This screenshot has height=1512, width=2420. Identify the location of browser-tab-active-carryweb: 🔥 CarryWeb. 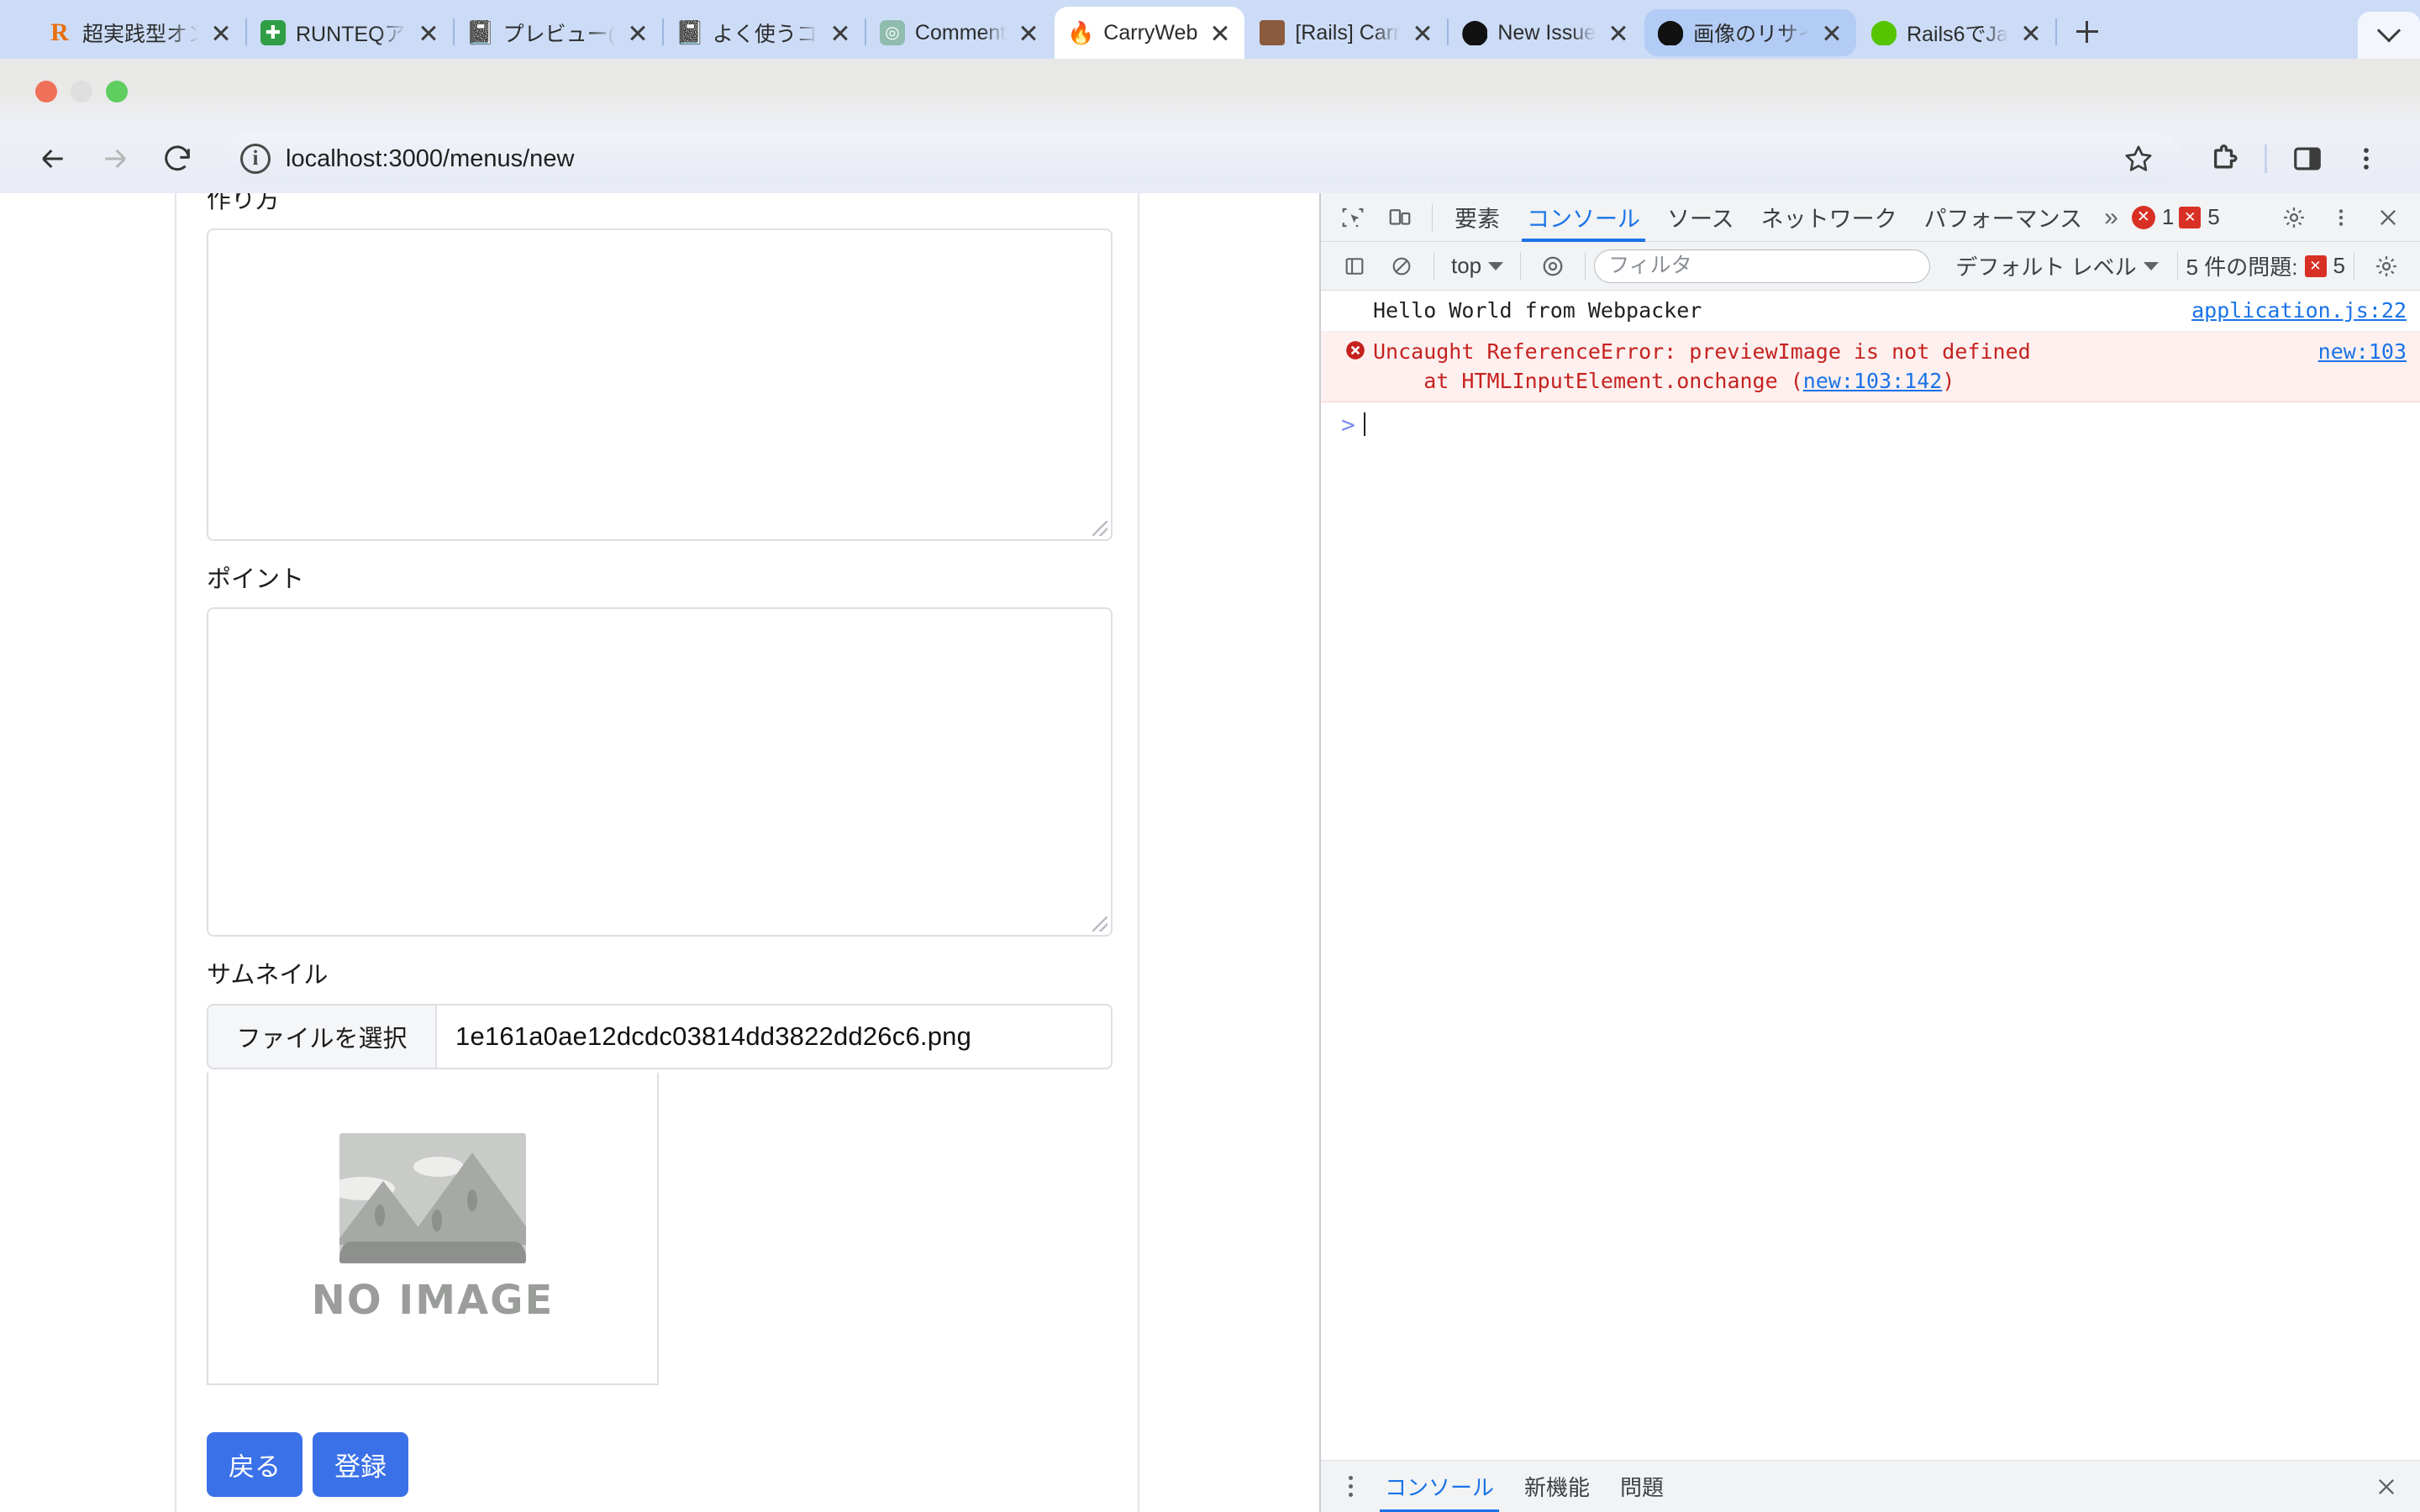
(1150, 33).